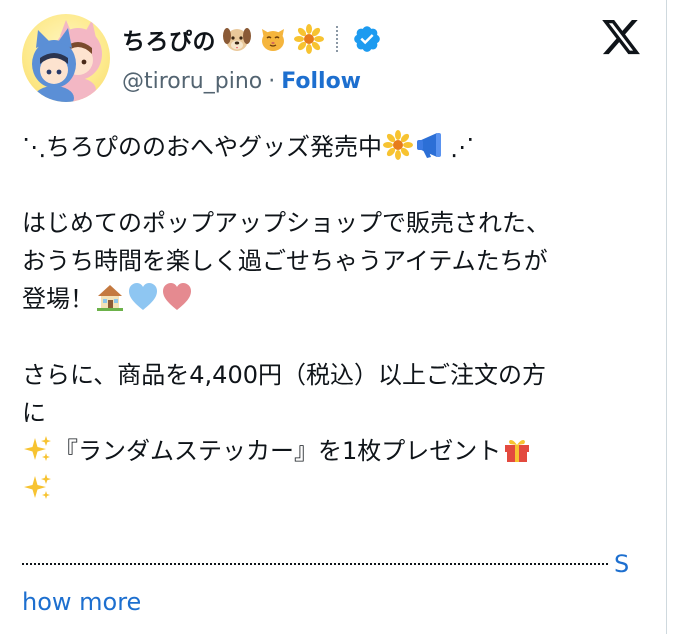 The height and width of the screenshot is (634, 676). Describe the element at coordinates (321, 81) in the screenshot. I see `follow-button: Follow` at that location.